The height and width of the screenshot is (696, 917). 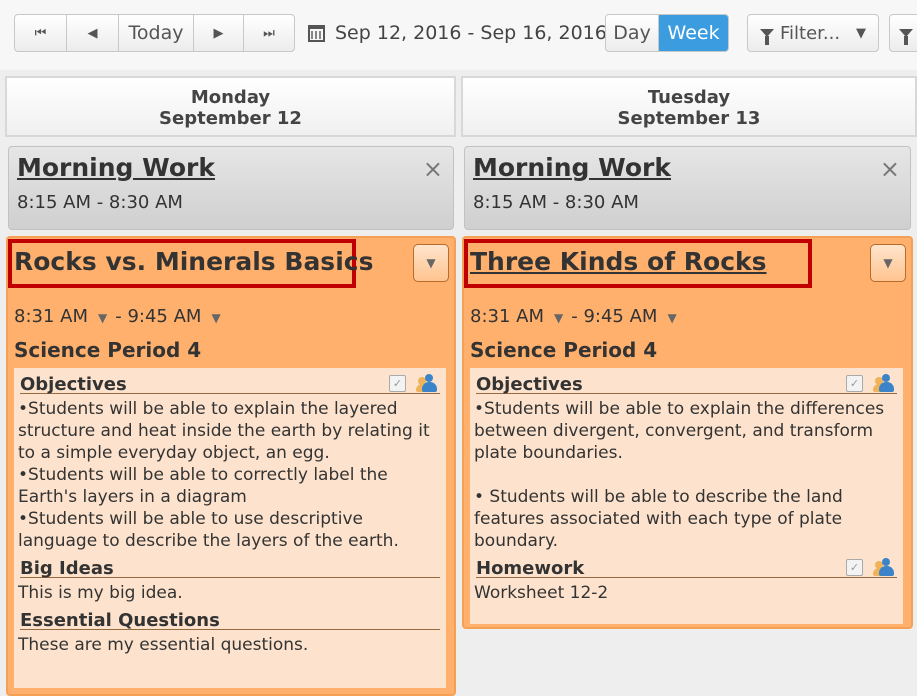 What do you see at coordinates (689, 118) in the screenshot?
I see `day-date: September 13` at bounding box center [689, 118].